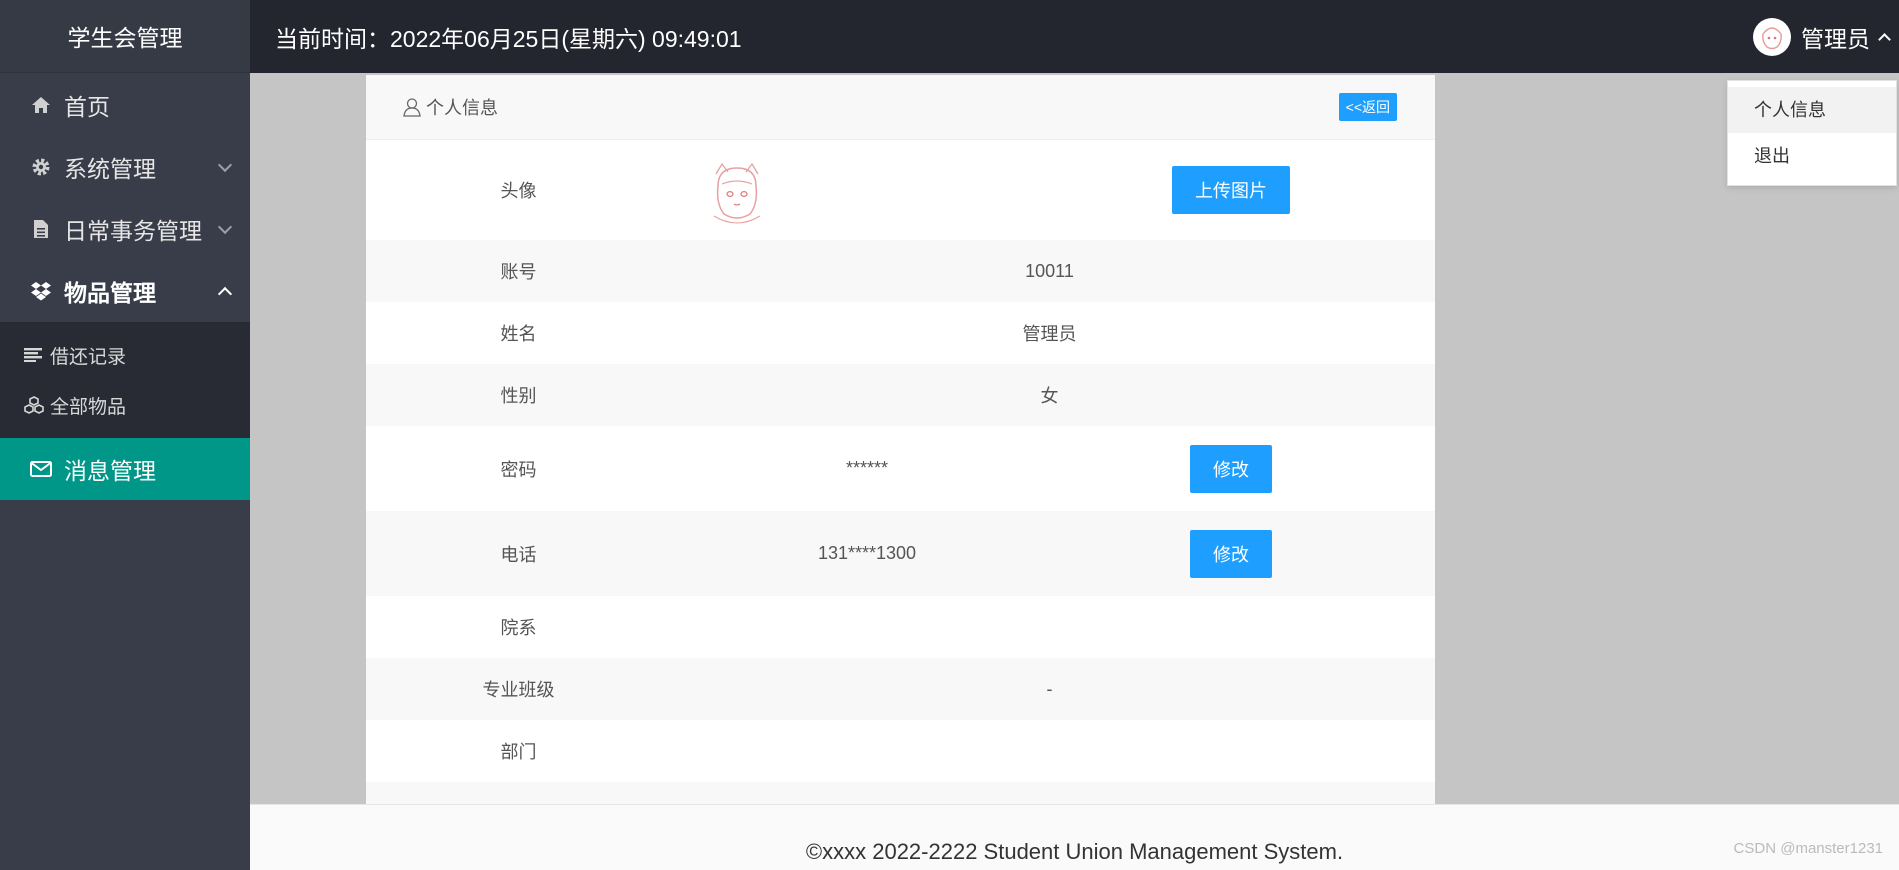 The height and width of the screenshot is (870, 1899). What do you see at coordinates (125, 36) in the screenshot?
I see `brand-title: 学生会管理` at bounding box center [125, 36].